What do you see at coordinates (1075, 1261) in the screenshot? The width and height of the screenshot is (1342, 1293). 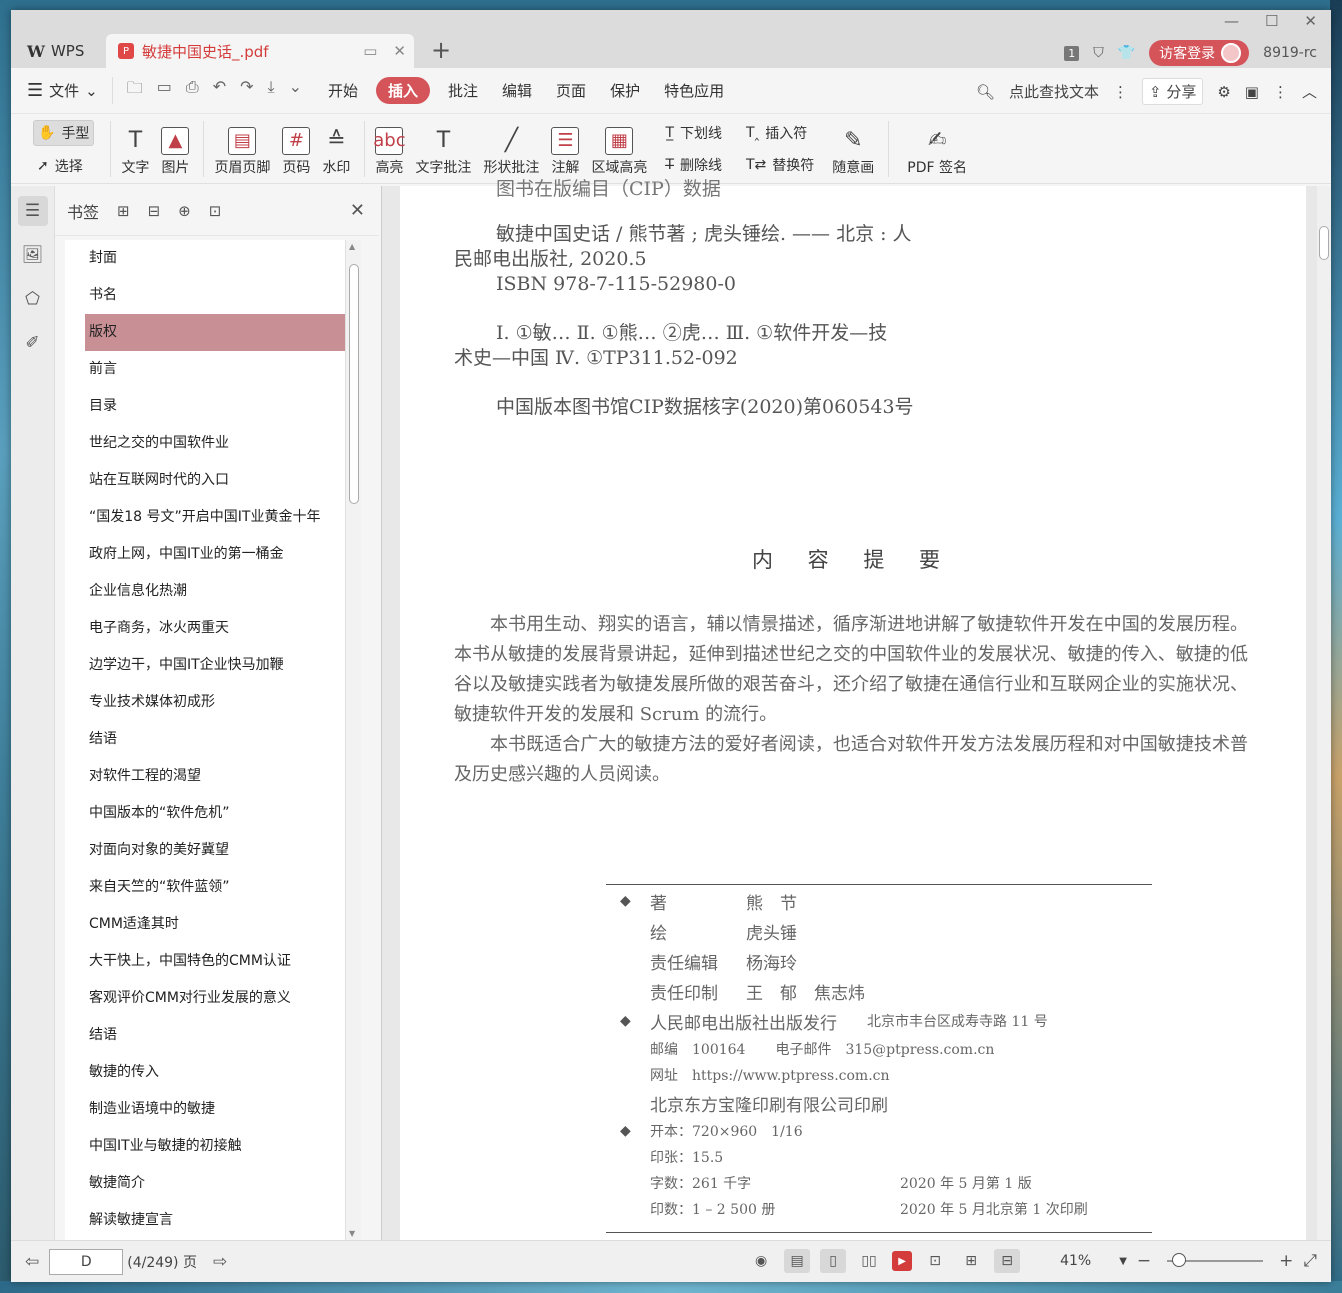 I see `zoom-level: 41%` at bounding box center [1075, 1261].